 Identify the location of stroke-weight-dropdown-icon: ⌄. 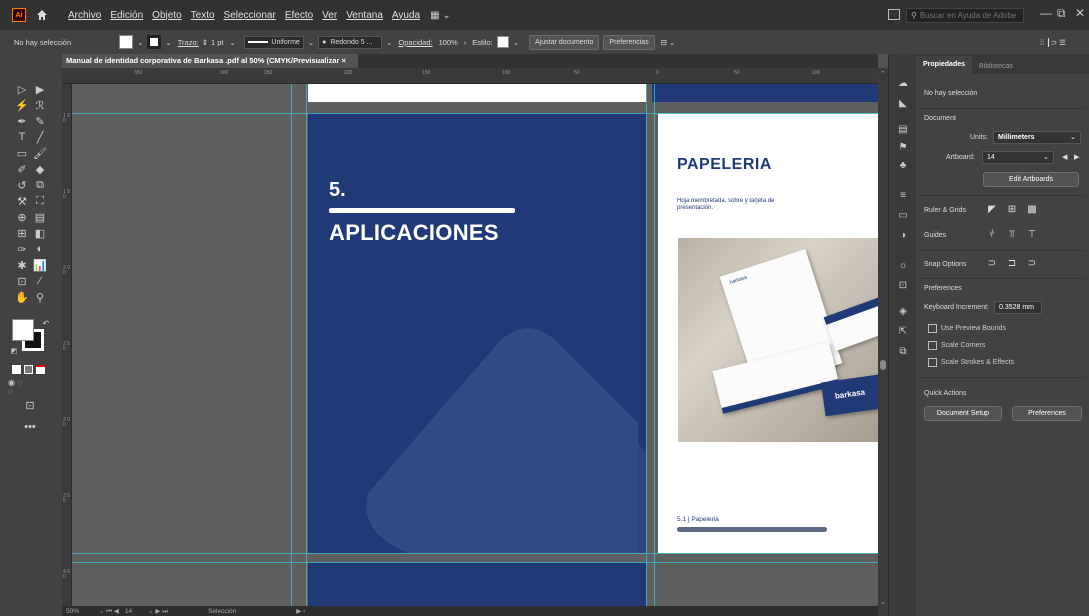
(233, 42).